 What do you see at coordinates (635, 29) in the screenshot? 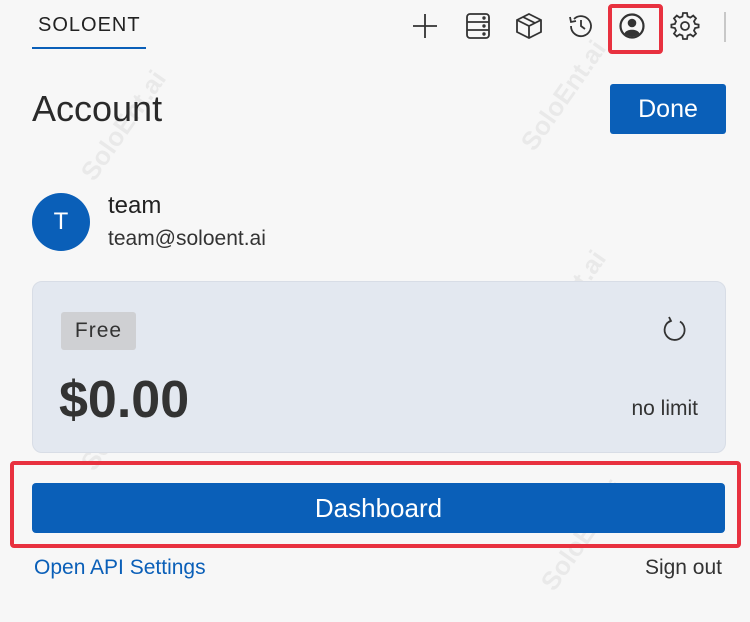
I see `account-icon-highlight` at bounding box center [635, 29].